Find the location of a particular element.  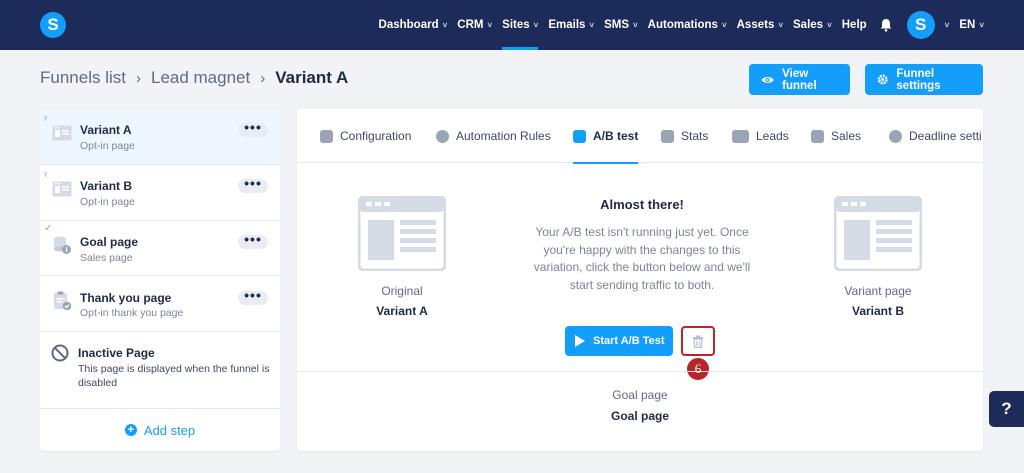

original-name: Variant A is located at coordinates (402, 311).